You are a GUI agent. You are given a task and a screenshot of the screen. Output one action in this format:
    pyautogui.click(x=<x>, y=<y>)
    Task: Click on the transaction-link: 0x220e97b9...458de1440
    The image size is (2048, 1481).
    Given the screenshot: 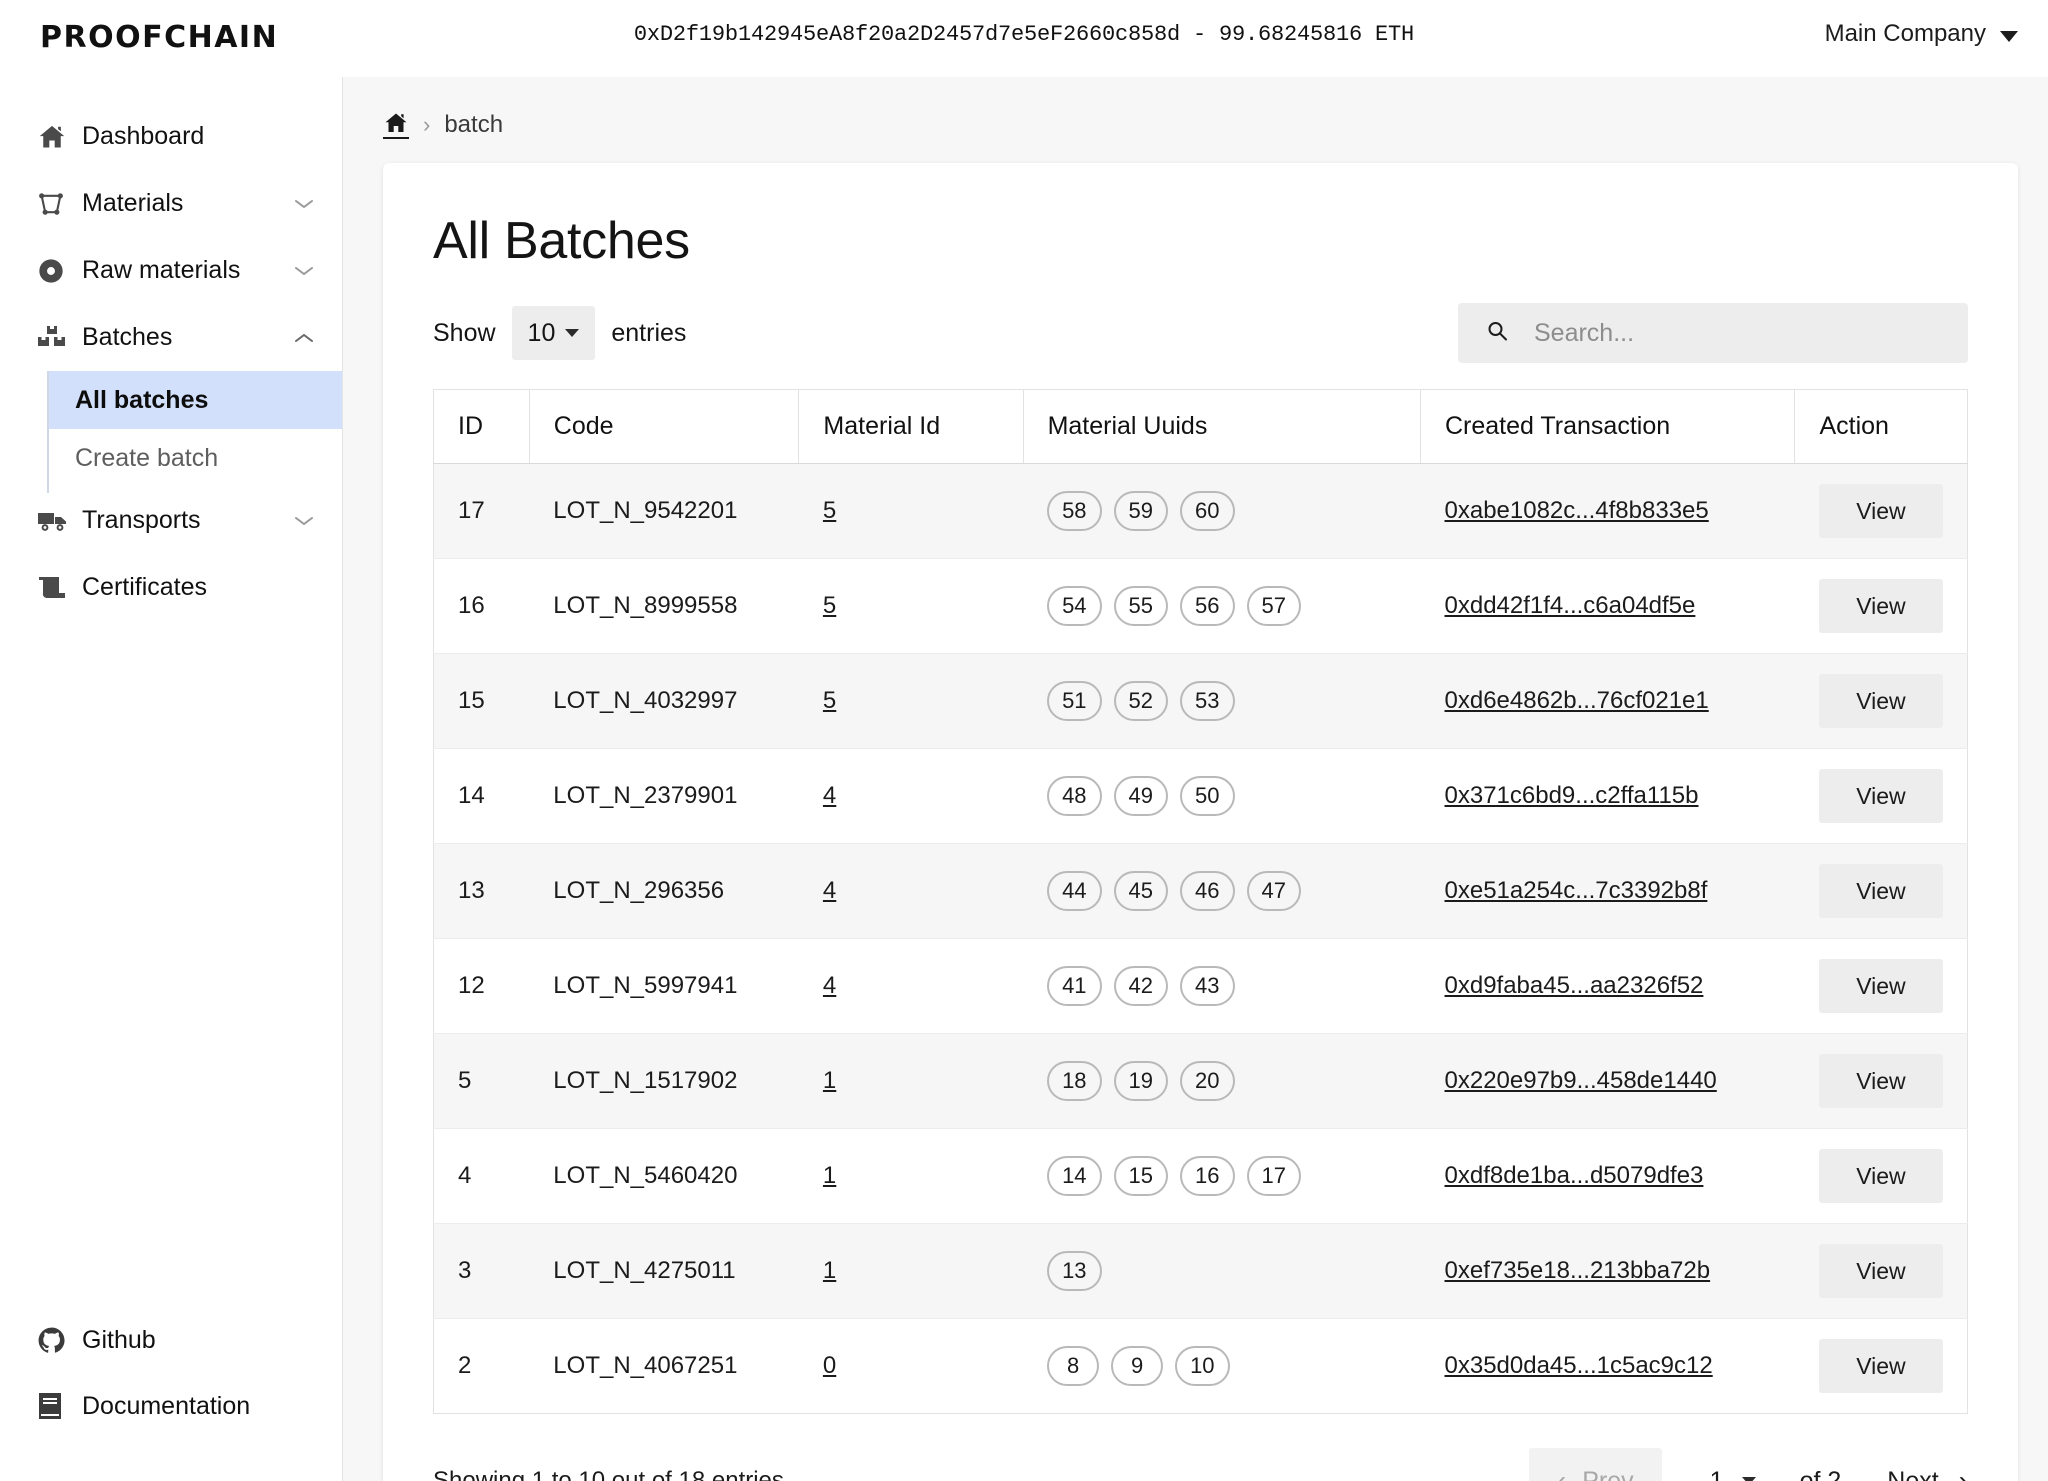 What is the action you would take?
    pyautogui.click(x=1581, y=1080)
    